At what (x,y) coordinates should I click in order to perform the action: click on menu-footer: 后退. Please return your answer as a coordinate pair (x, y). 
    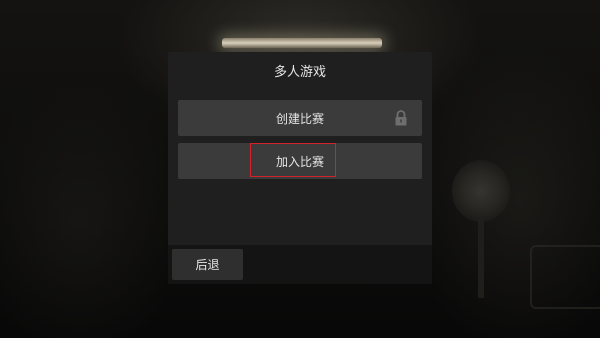
    Looking at the image, I should click on (300, 264).